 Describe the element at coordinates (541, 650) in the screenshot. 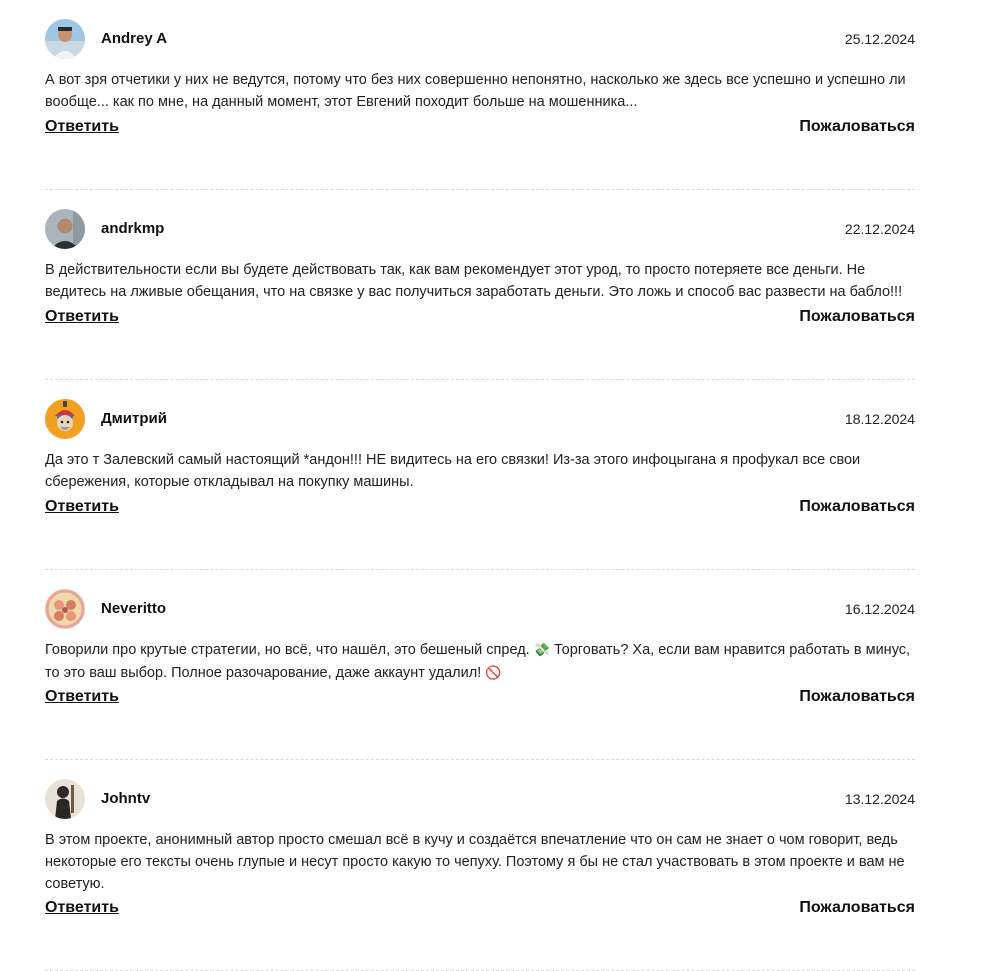

I see `money-wings-icon: 💸` at that location.